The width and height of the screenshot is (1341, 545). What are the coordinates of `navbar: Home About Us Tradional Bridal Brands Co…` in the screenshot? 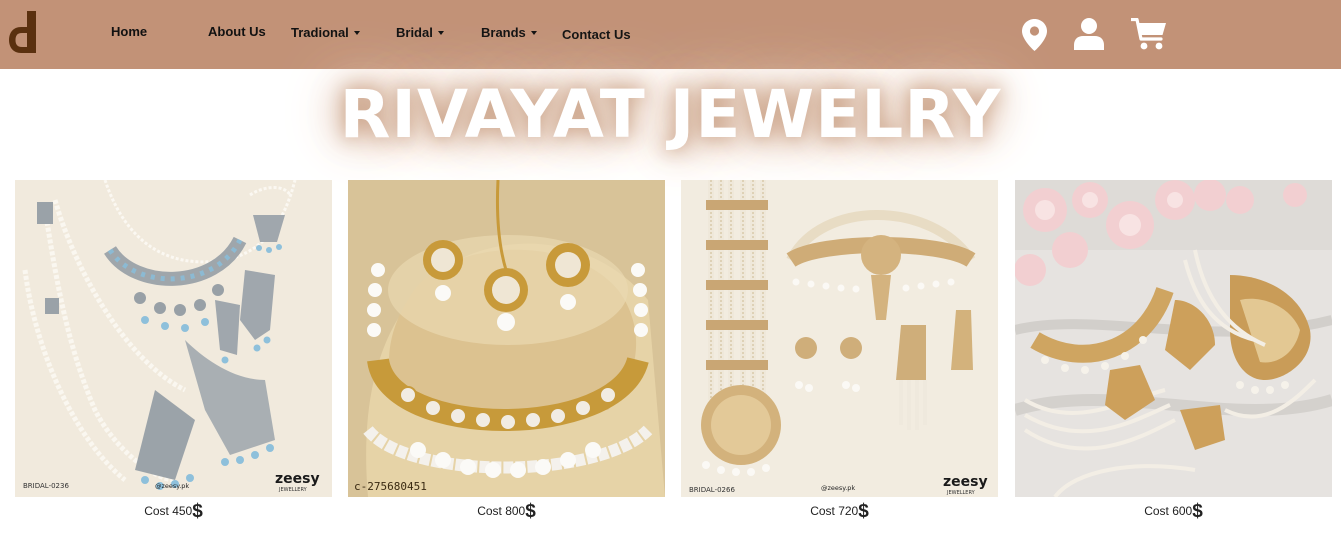 It's located at (670, 34).